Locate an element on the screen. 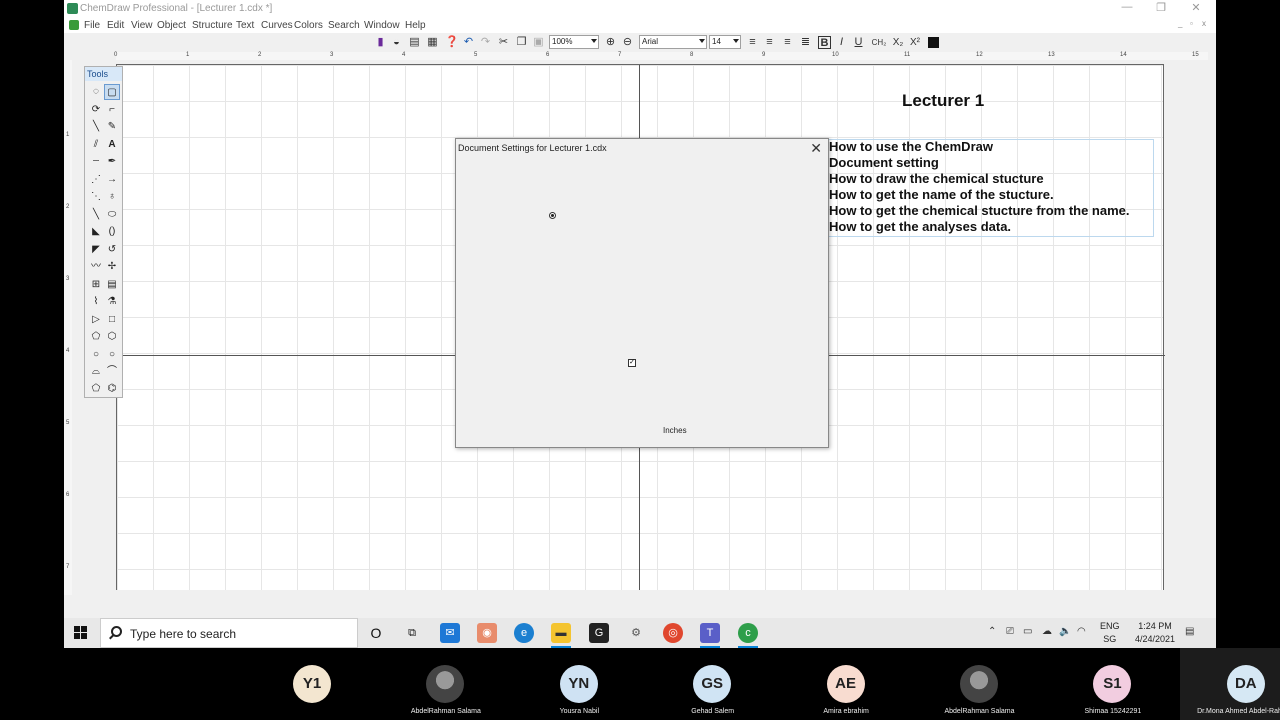 This screenshot has width=1280, height=720. menu-curves: Curves is located at coordinates (277, 25).